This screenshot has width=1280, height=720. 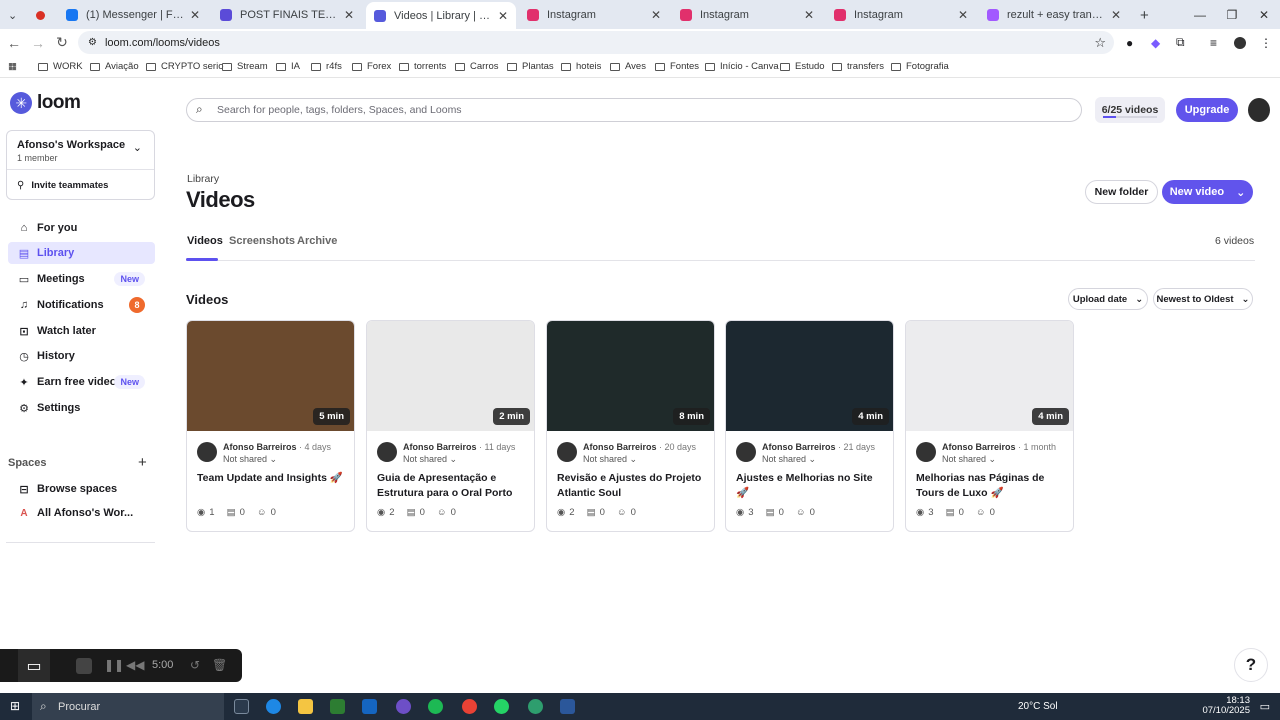 What do you see at coordinates (317, 241) in the screenshot?
I see `tab-archive: Archive` at bounding box center [317, 241].